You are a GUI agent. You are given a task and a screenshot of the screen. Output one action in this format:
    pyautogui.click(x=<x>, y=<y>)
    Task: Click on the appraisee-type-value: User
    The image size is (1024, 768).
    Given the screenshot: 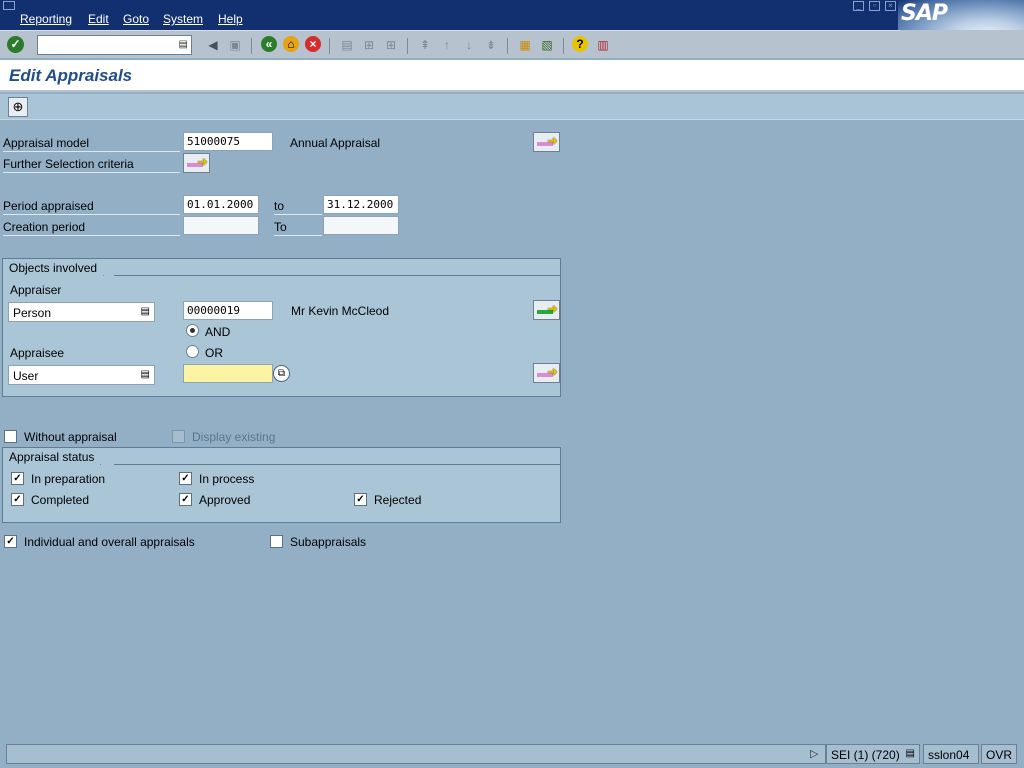 What is the action you would take?
    pyautogui.click(x=26, y=376)
    